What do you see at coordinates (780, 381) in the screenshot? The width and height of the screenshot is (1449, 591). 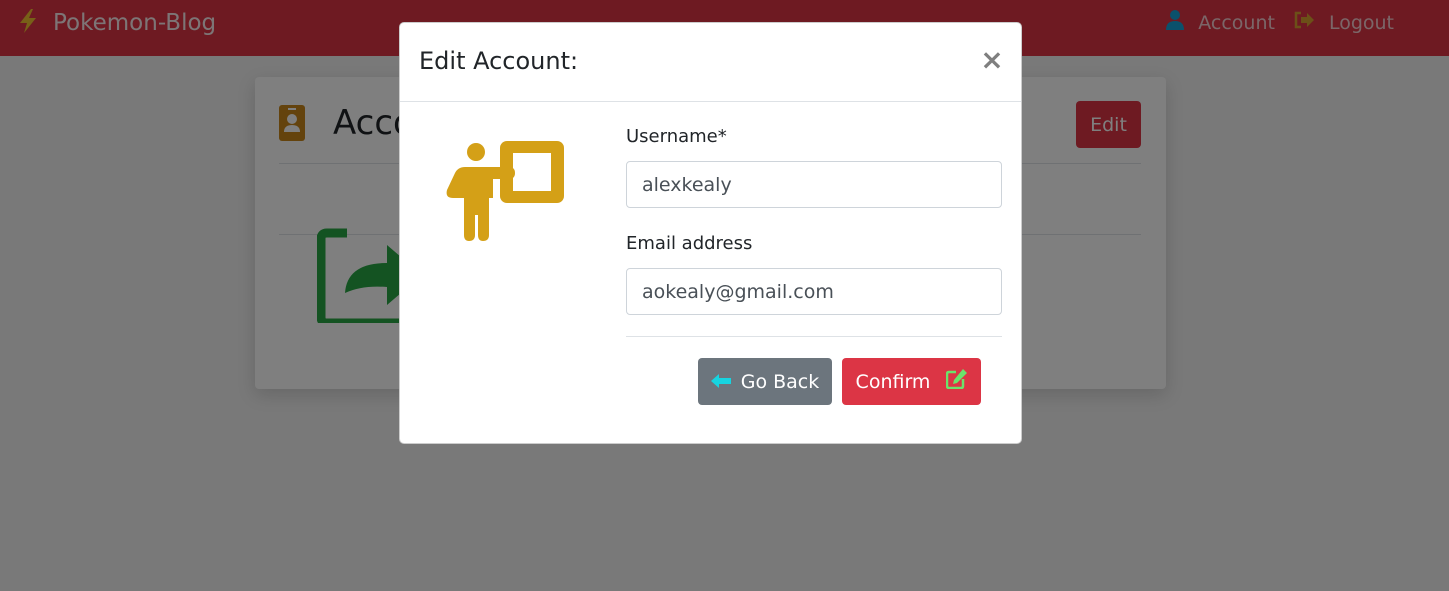 I see `go-back-label: Go Back` at bounding box center [780, 381].